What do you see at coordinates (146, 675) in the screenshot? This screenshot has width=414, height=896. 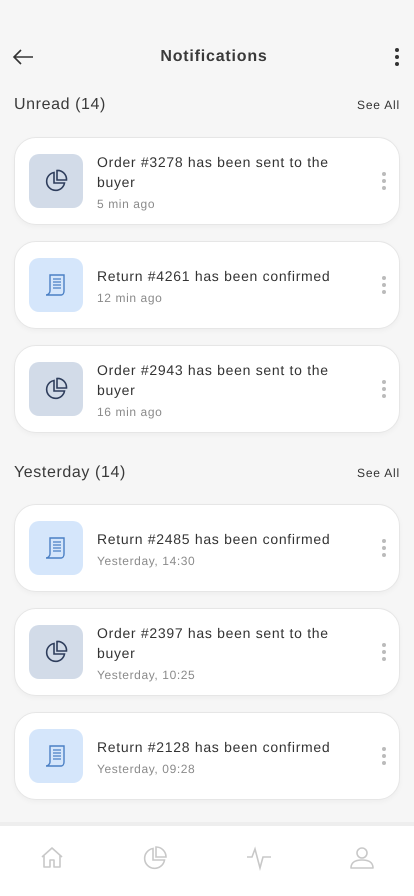 I see `notification-time: Yesterday, 10:25` at bounding box center [146, 675].